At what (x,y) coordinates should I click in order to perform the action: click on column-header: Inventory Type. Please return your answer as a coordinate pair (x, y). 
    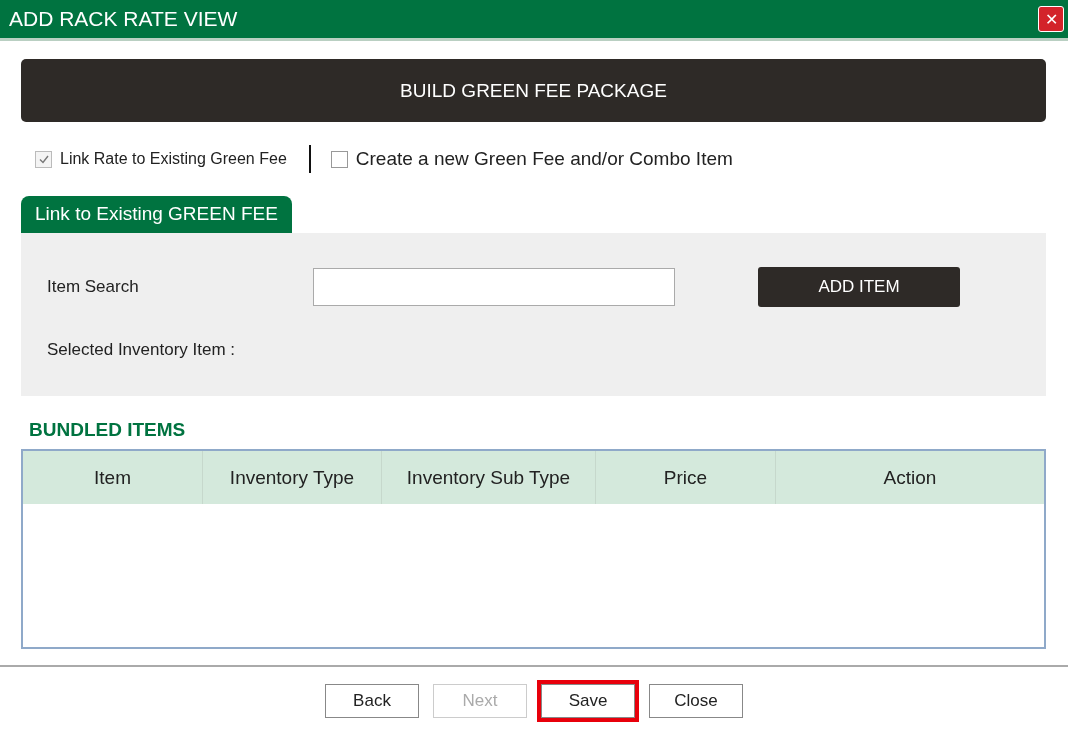
    Looking at the image, I should click on (292, 477).